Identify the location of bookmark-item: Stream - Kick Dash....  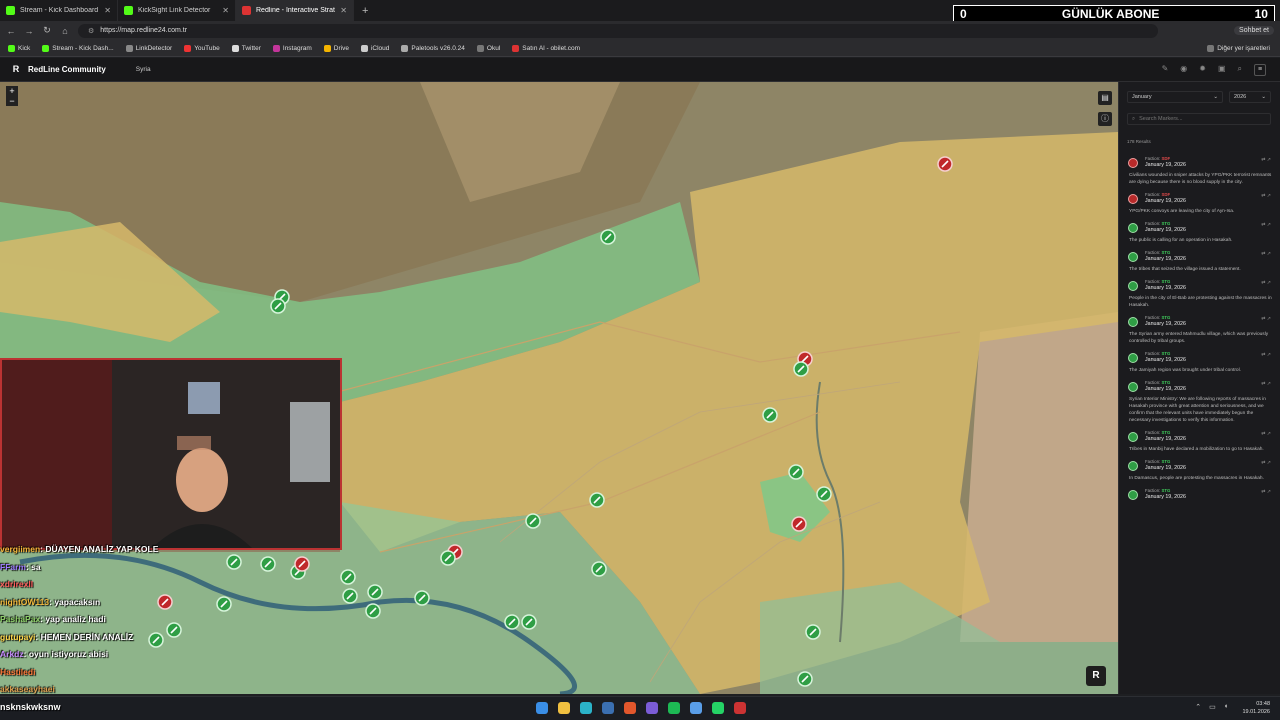
(78, 48).